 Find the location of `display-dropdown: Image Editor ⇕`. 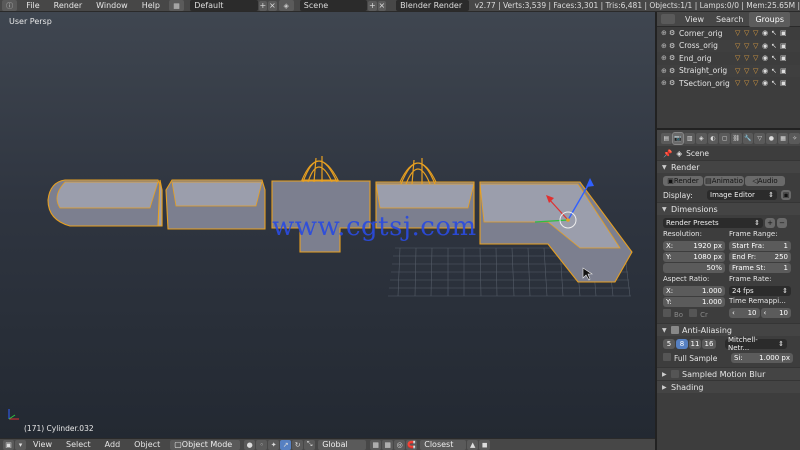

display-dropdown: Image Editor ⇕ is located at coordinates (742, 195).